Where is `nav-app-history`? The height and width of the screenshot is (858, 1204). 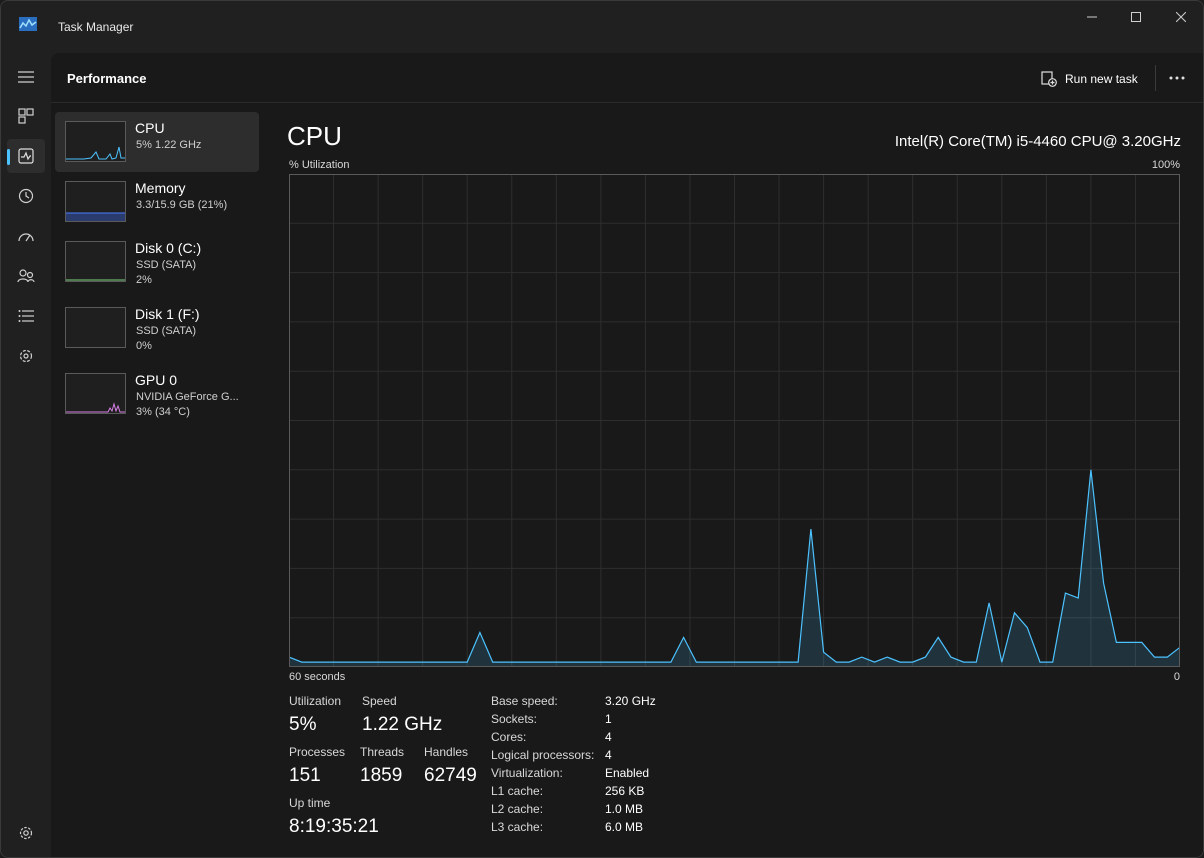 nav-app-history is located at coordinates (26, 196).